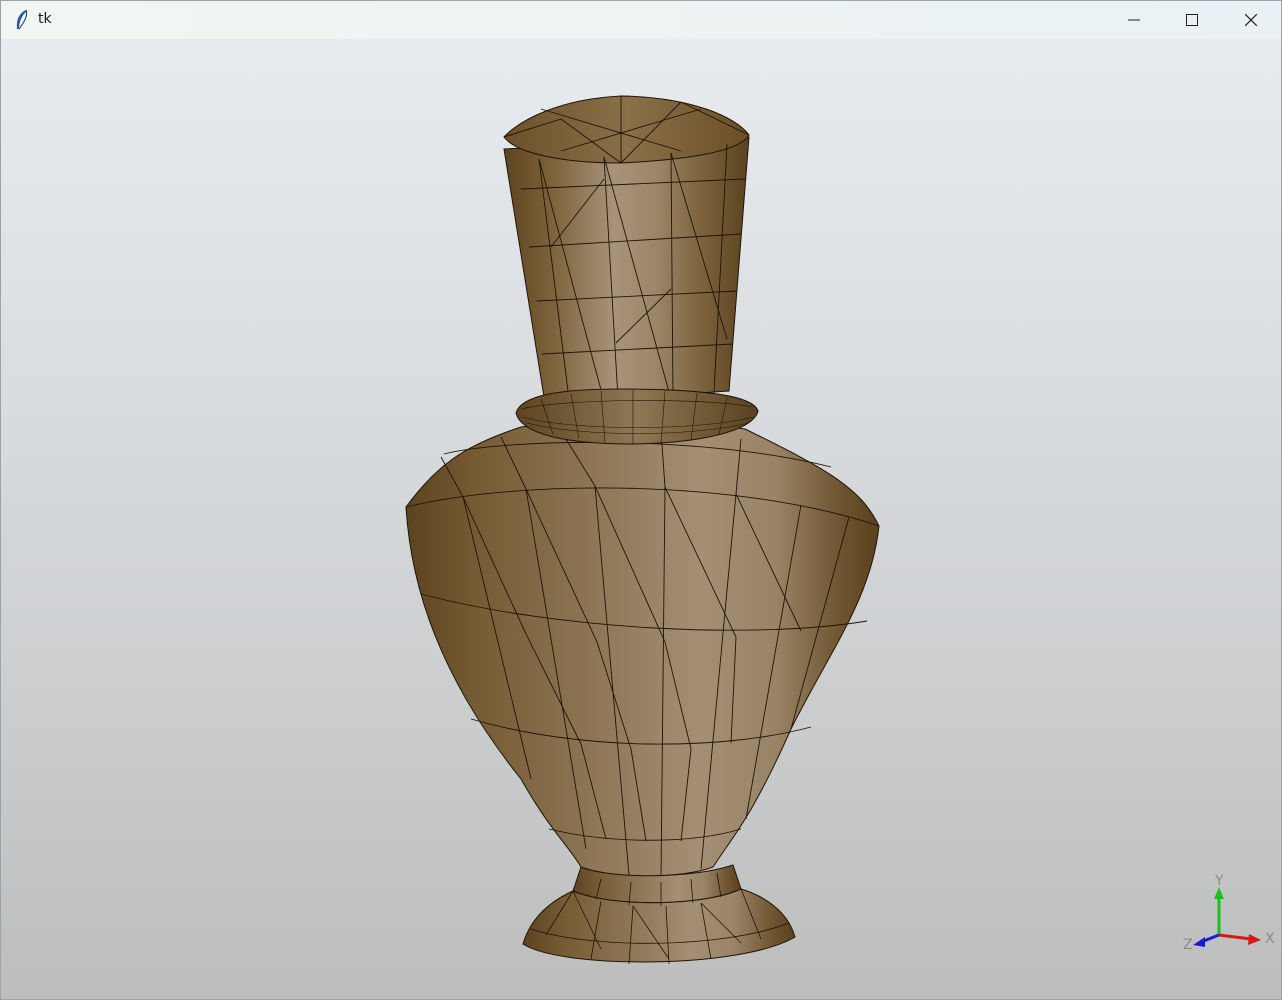 The width and height of the screenshot is (1282, 1000). What do you see at coordinates (641, 20) in the screenshot?
I see `title-bar: tk` at bounding box center [641, 20].